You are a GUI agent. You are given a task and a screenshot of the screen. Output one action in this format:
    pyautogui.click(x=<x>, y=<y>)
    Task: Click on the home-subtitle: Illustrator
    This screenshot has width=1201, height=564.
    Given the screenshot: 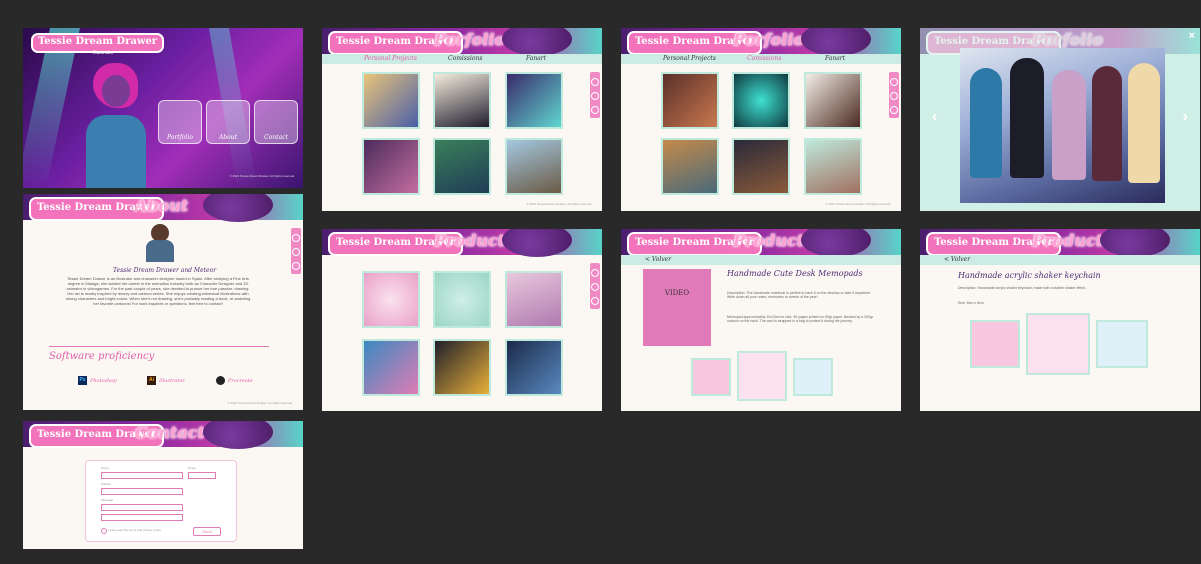 What is the action you would take?
    pyautogui.click(x=103, y=53)
    